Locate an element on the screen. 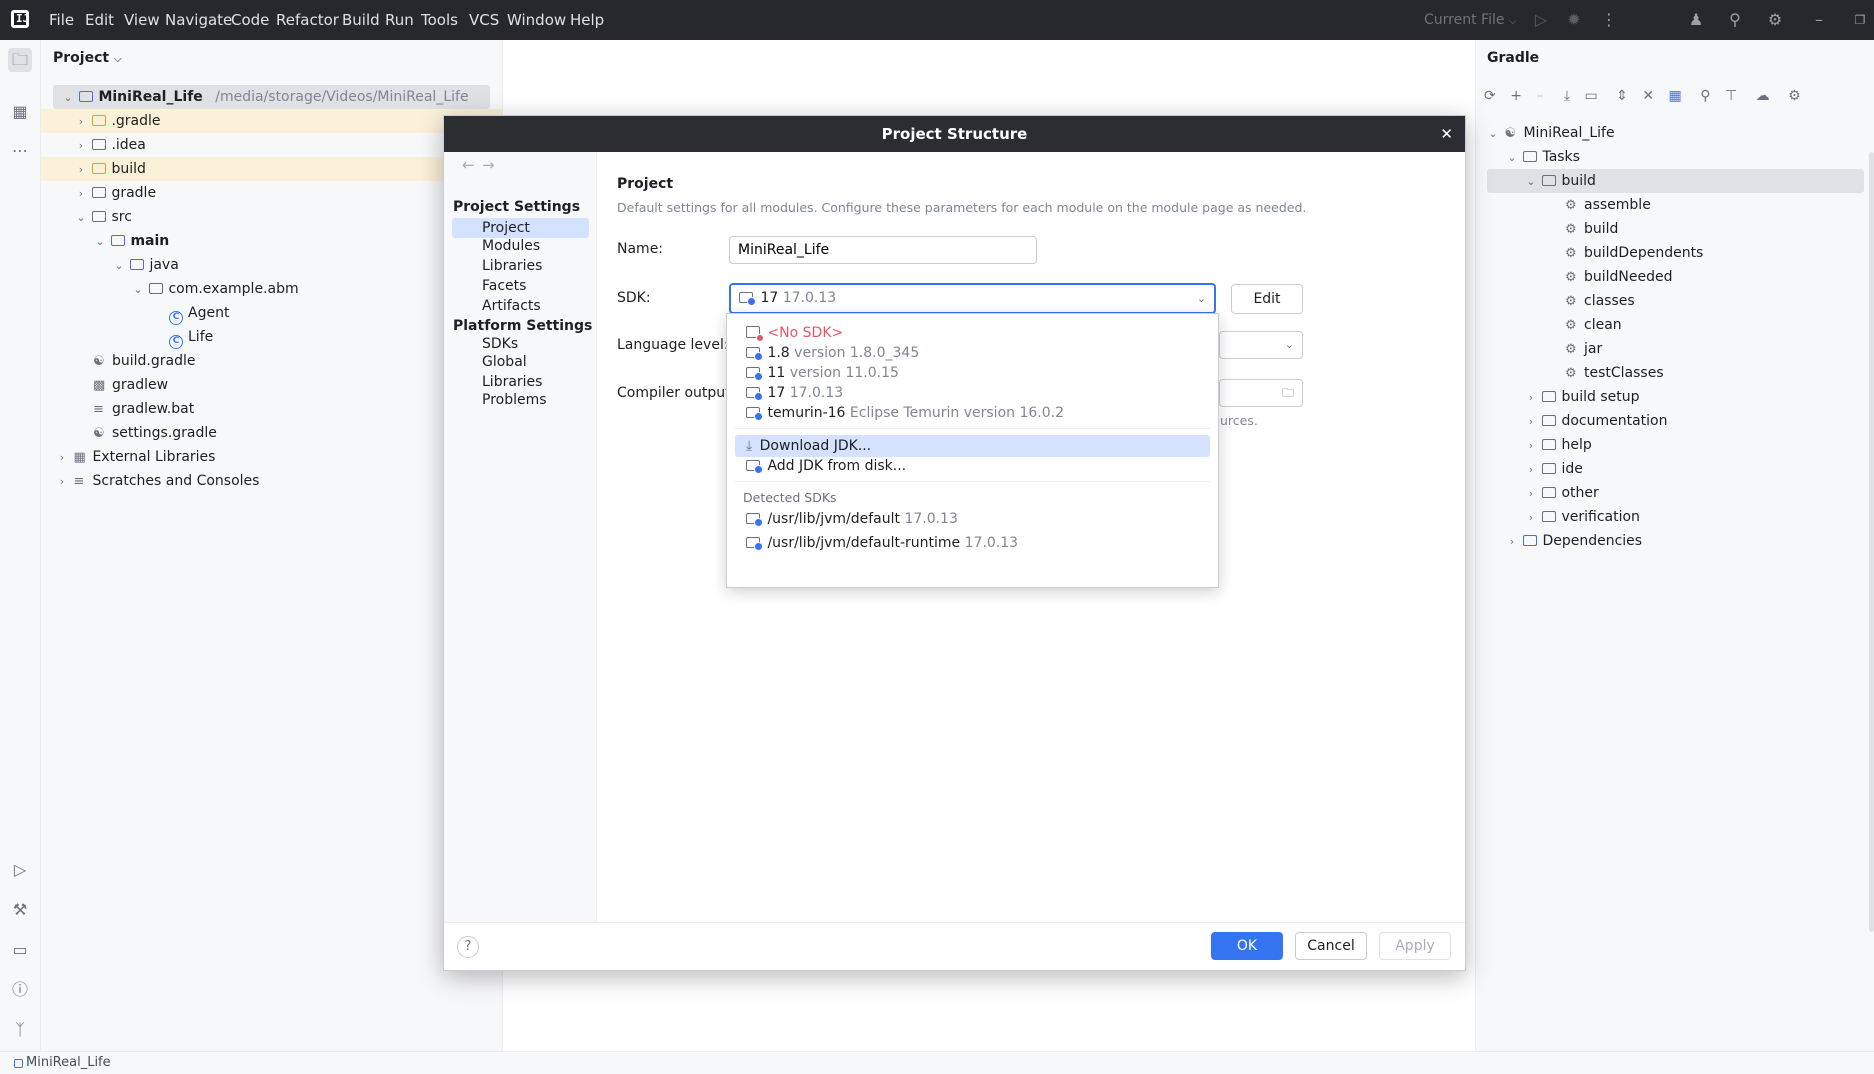 This screenshot has height=1074, width=1874. restore-icon: ❐ is located at coordinates (1860, 20).